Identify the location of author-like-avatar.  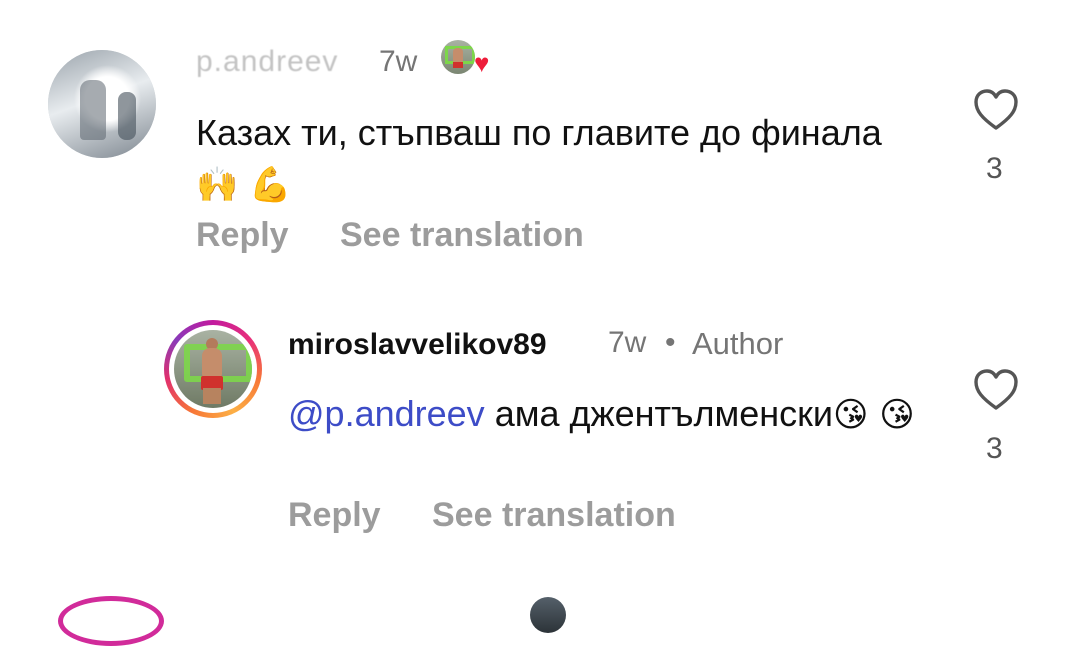
(458, 57).